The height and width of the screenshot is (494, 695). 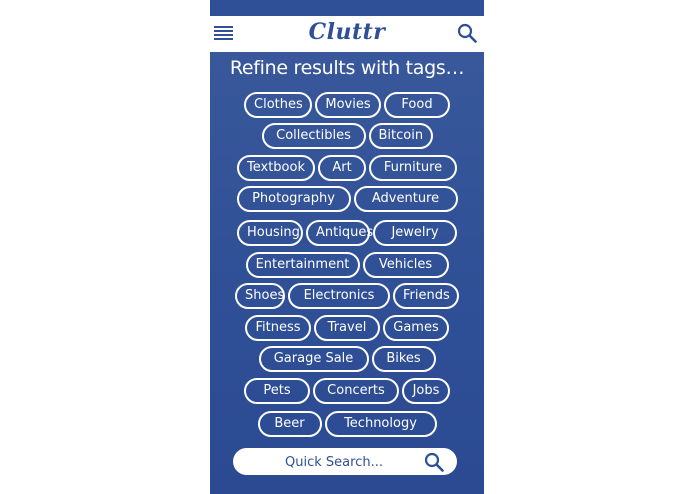 What do you see at coordinates (339, 233) in the screenshot?
I see `tag-antiques: Antiques` at bounding box center [339, 233].